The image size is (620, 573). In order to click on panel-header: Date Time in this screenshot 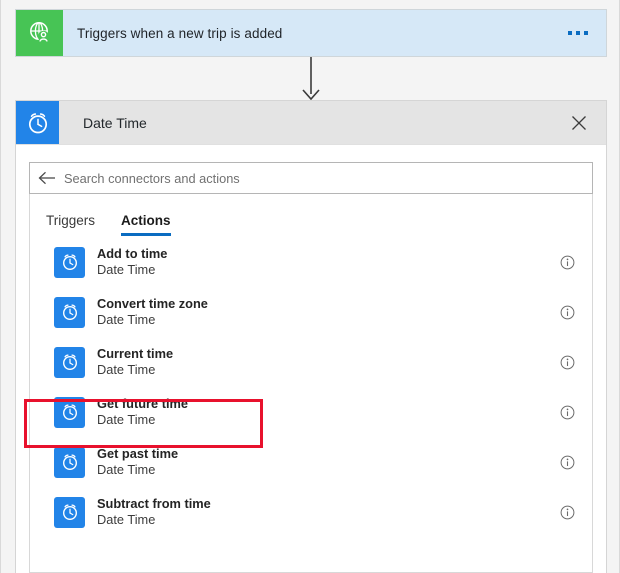, I will do `click(311, 123)`.